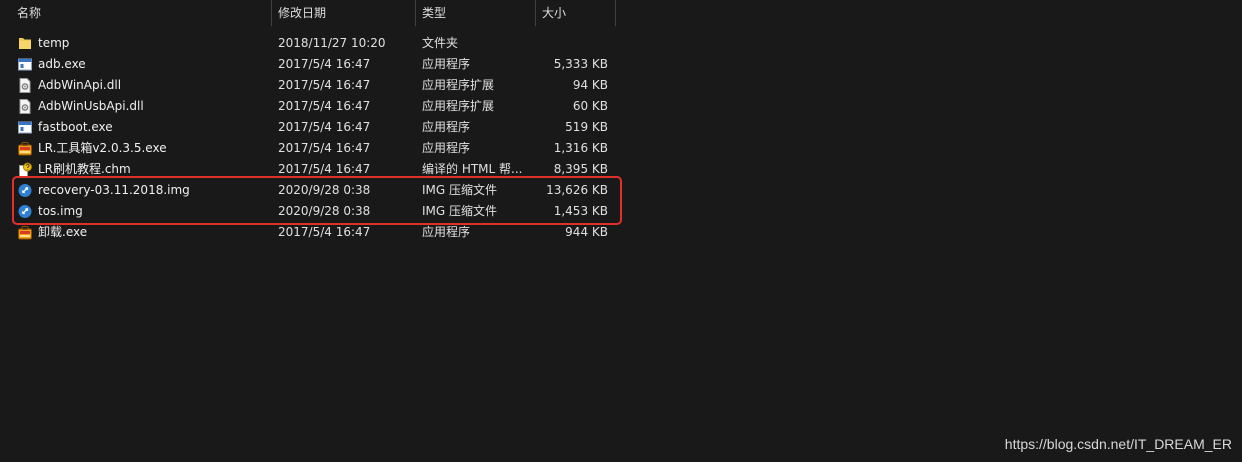 The height and width of the screenshot is (462, 1242). What do you see at coordinates (91, 106) in the screenshot?
I see `file-name: AdbWinUsbApi.dll` at bounding box center [91, 106].